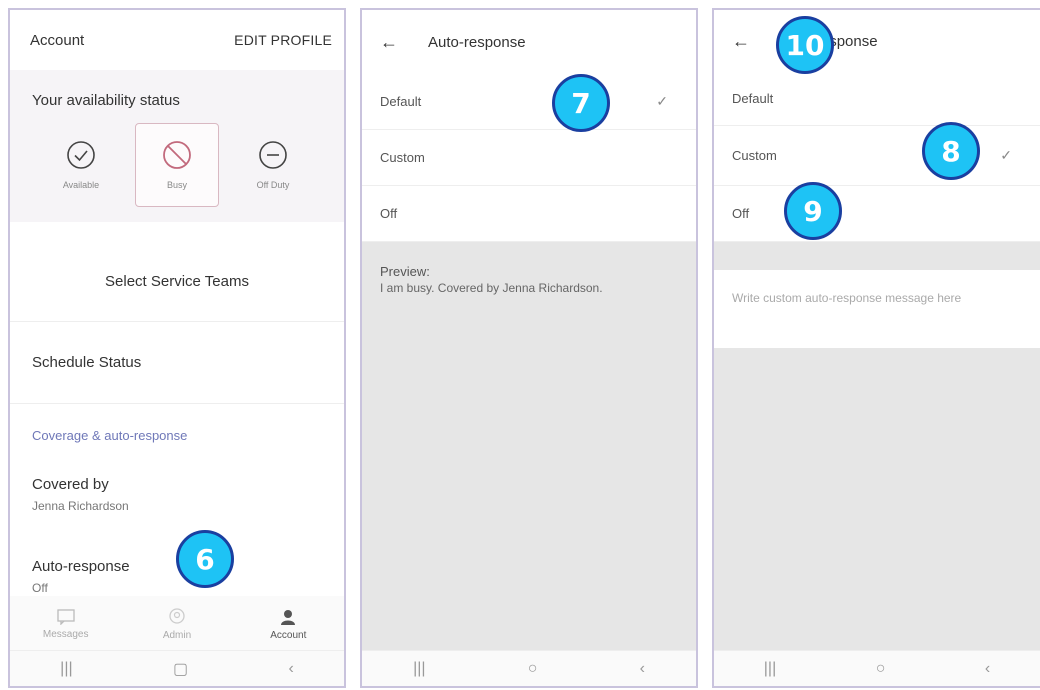 The width and height of the screenshot is (1040, 690). I want to click on schedule-status-item: Schedule Status, so click(177, 363).